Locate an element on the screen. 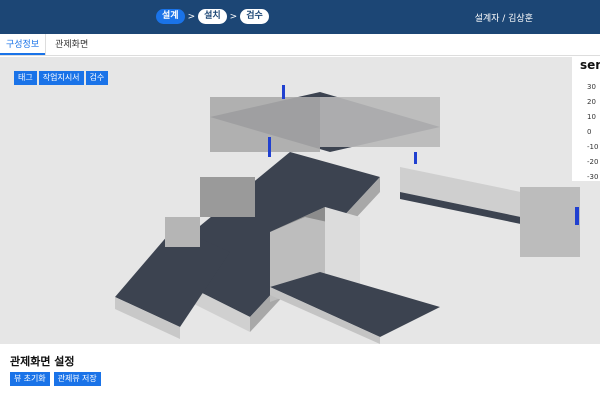  model-block-upper is located at coordinates (265, 124).